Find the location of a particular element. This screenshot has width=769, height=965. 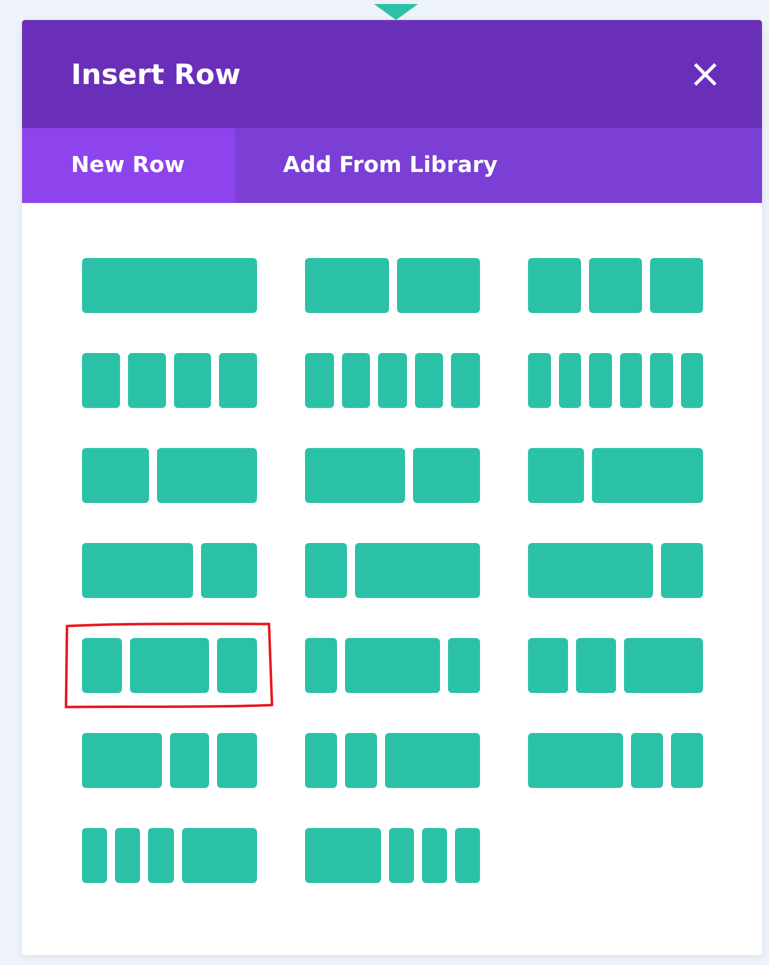

tab: Add From Library is located at coordinates (390, 165).